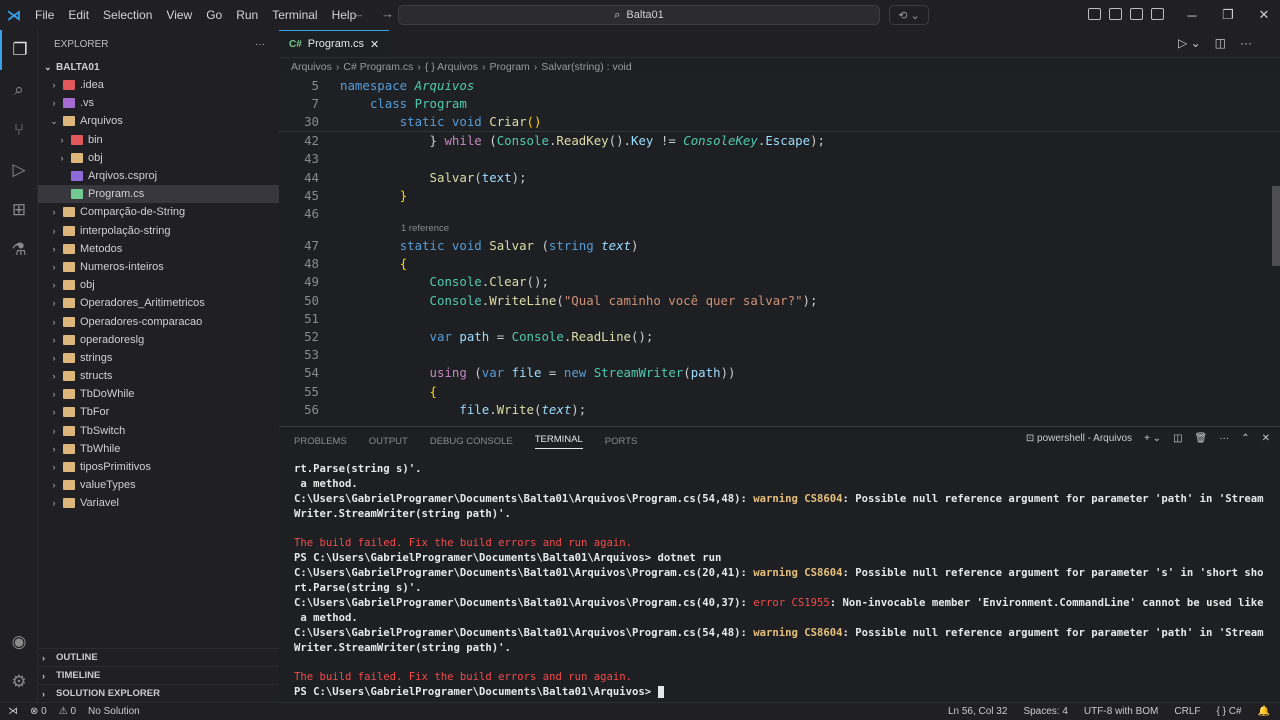  Describe the element at coordinates (179, 15) in the screenshot. I see `menu-item-view: View` at that location.